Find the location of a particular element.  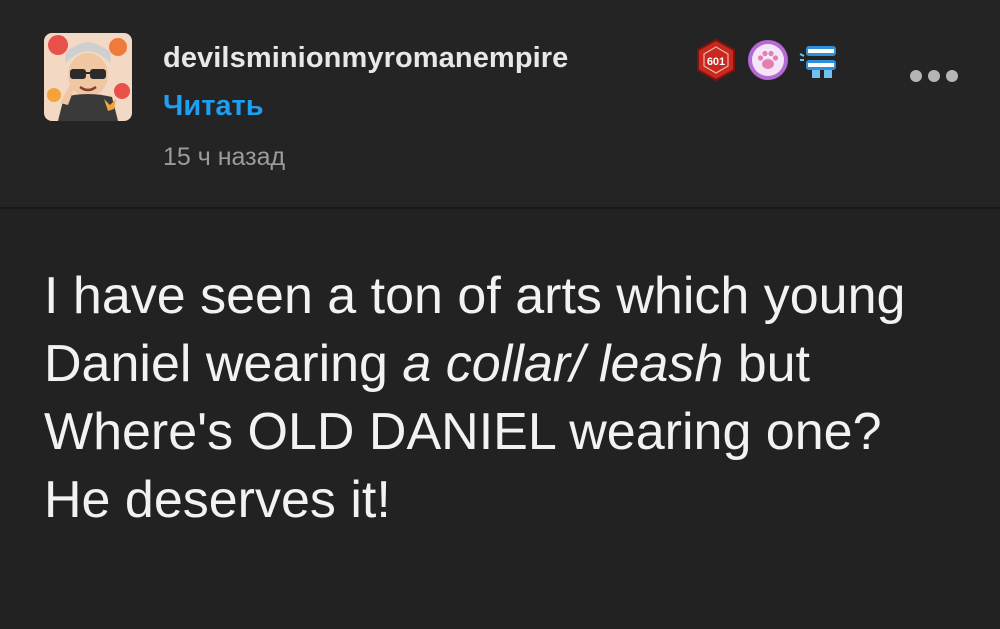

avatar is located at coordinates (88, 77).